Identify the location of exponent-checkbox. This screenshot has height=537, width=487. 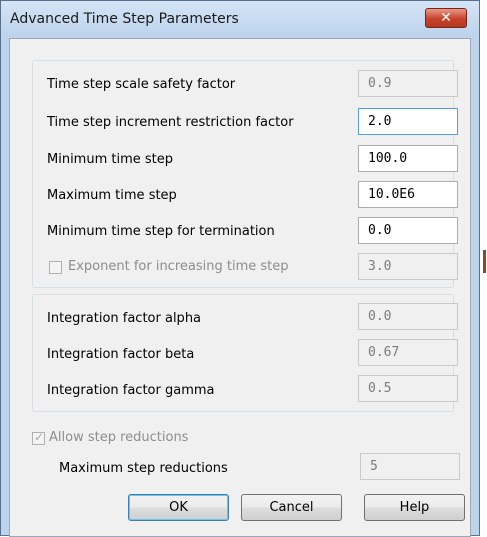
(55, 267).